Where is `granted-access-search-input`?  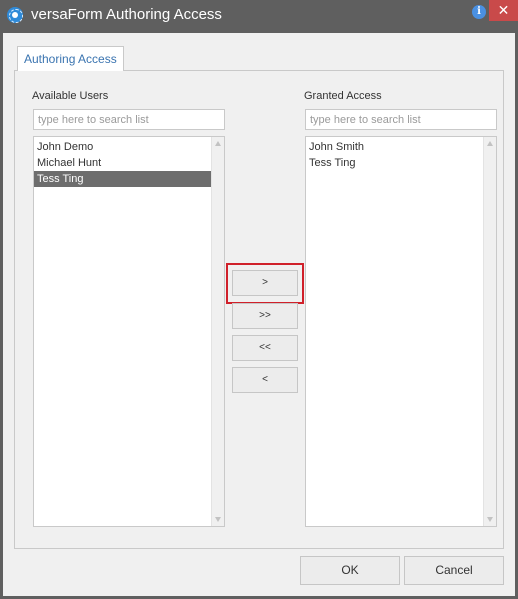
granted-access-search-input is located at coordinates (401, 119).